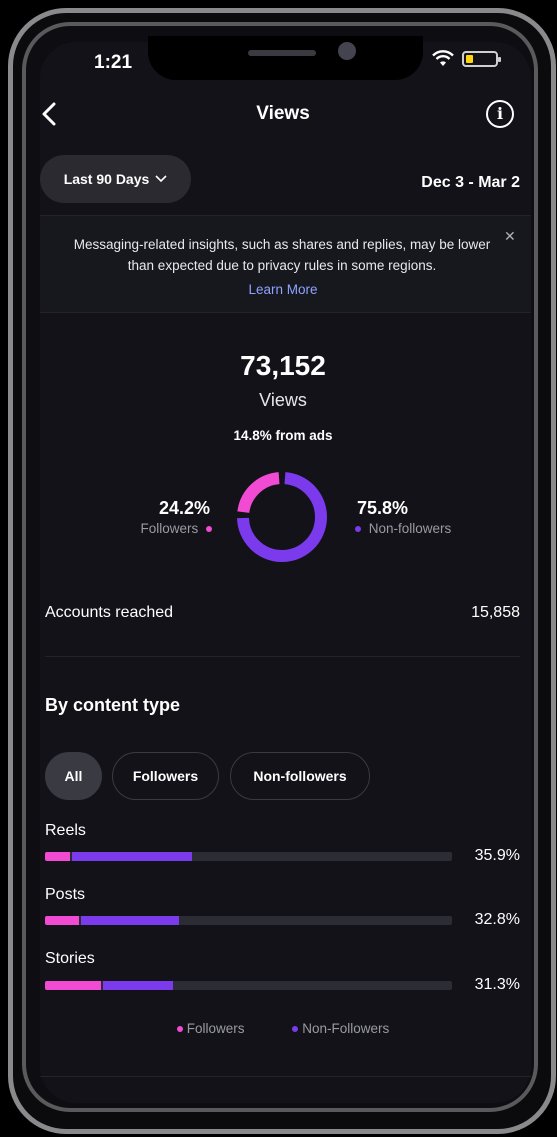 Image resolution: width=557 pixels, height=1137 pixels. I want to click on front-camera, so click(347, 51).